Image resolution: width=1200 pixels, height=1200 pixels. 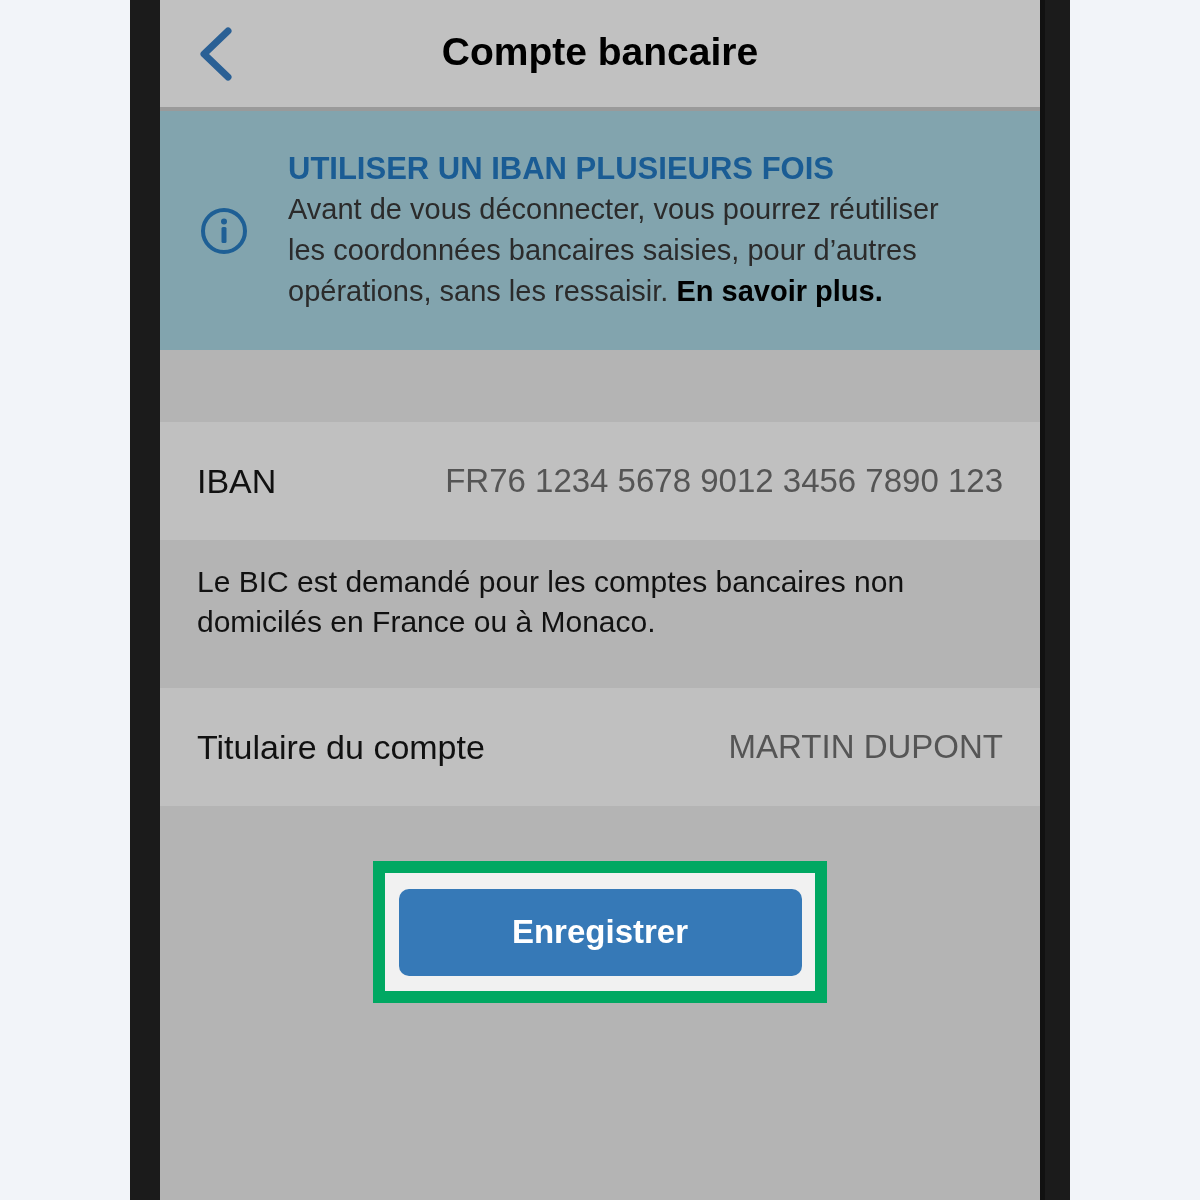 I want to click on field-value: MARTIN DUPONT, so click(x=865, y=747).